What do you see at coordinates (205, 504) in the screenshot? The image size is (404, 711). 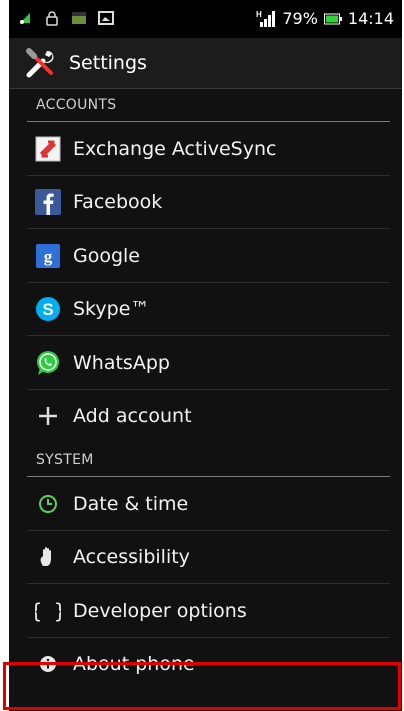 I see `list-item-date-time: Date & time` at bounding box center [205, 504].